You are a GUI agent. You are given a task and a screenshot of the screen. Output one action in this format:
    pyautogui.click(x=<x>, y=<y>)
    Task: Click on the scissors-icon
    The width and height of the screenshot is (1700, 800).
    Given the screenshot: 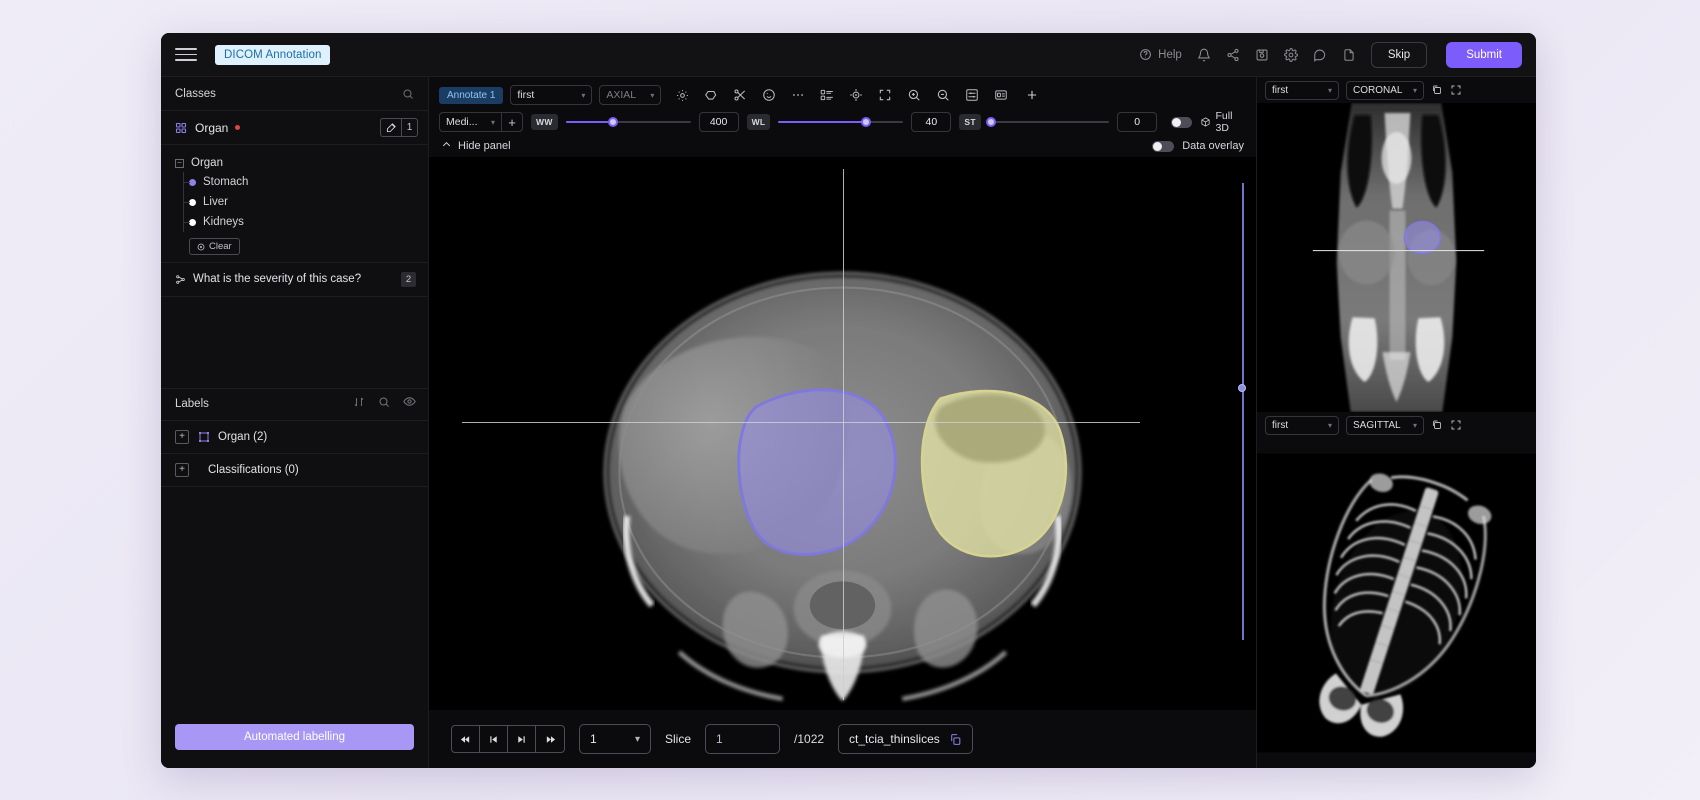 What is the action you would take?
    pyautogui.click(x=740, y=95)
    